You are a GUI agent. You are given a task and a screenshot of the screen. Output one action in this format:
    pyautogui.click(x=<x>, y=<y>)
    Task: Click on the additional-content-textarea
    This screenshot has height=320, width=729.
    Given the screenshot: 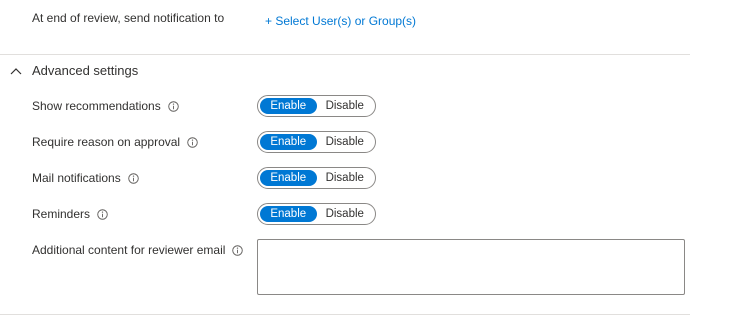 What is the action you would take?
    pyautogui.click(x=471, y=267)
    